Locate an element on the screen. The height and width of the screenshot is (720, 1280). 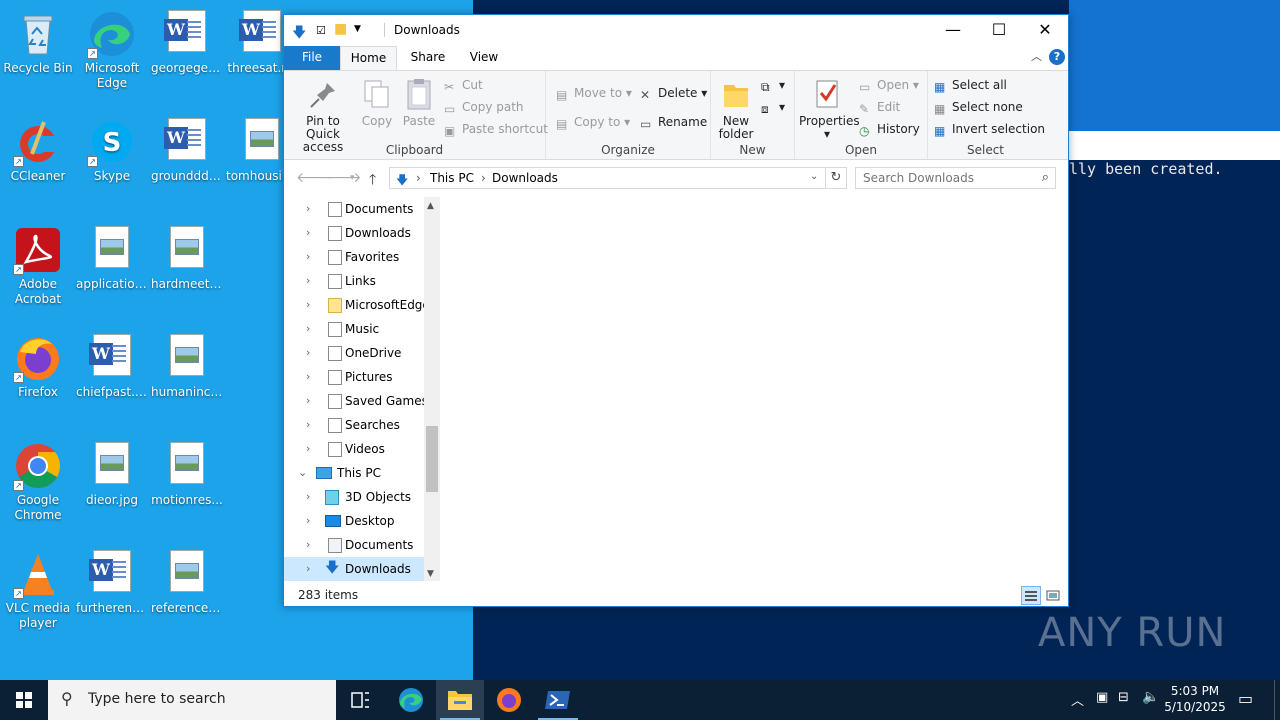
close-button: ✕ is located at coordinates (1045, 30).